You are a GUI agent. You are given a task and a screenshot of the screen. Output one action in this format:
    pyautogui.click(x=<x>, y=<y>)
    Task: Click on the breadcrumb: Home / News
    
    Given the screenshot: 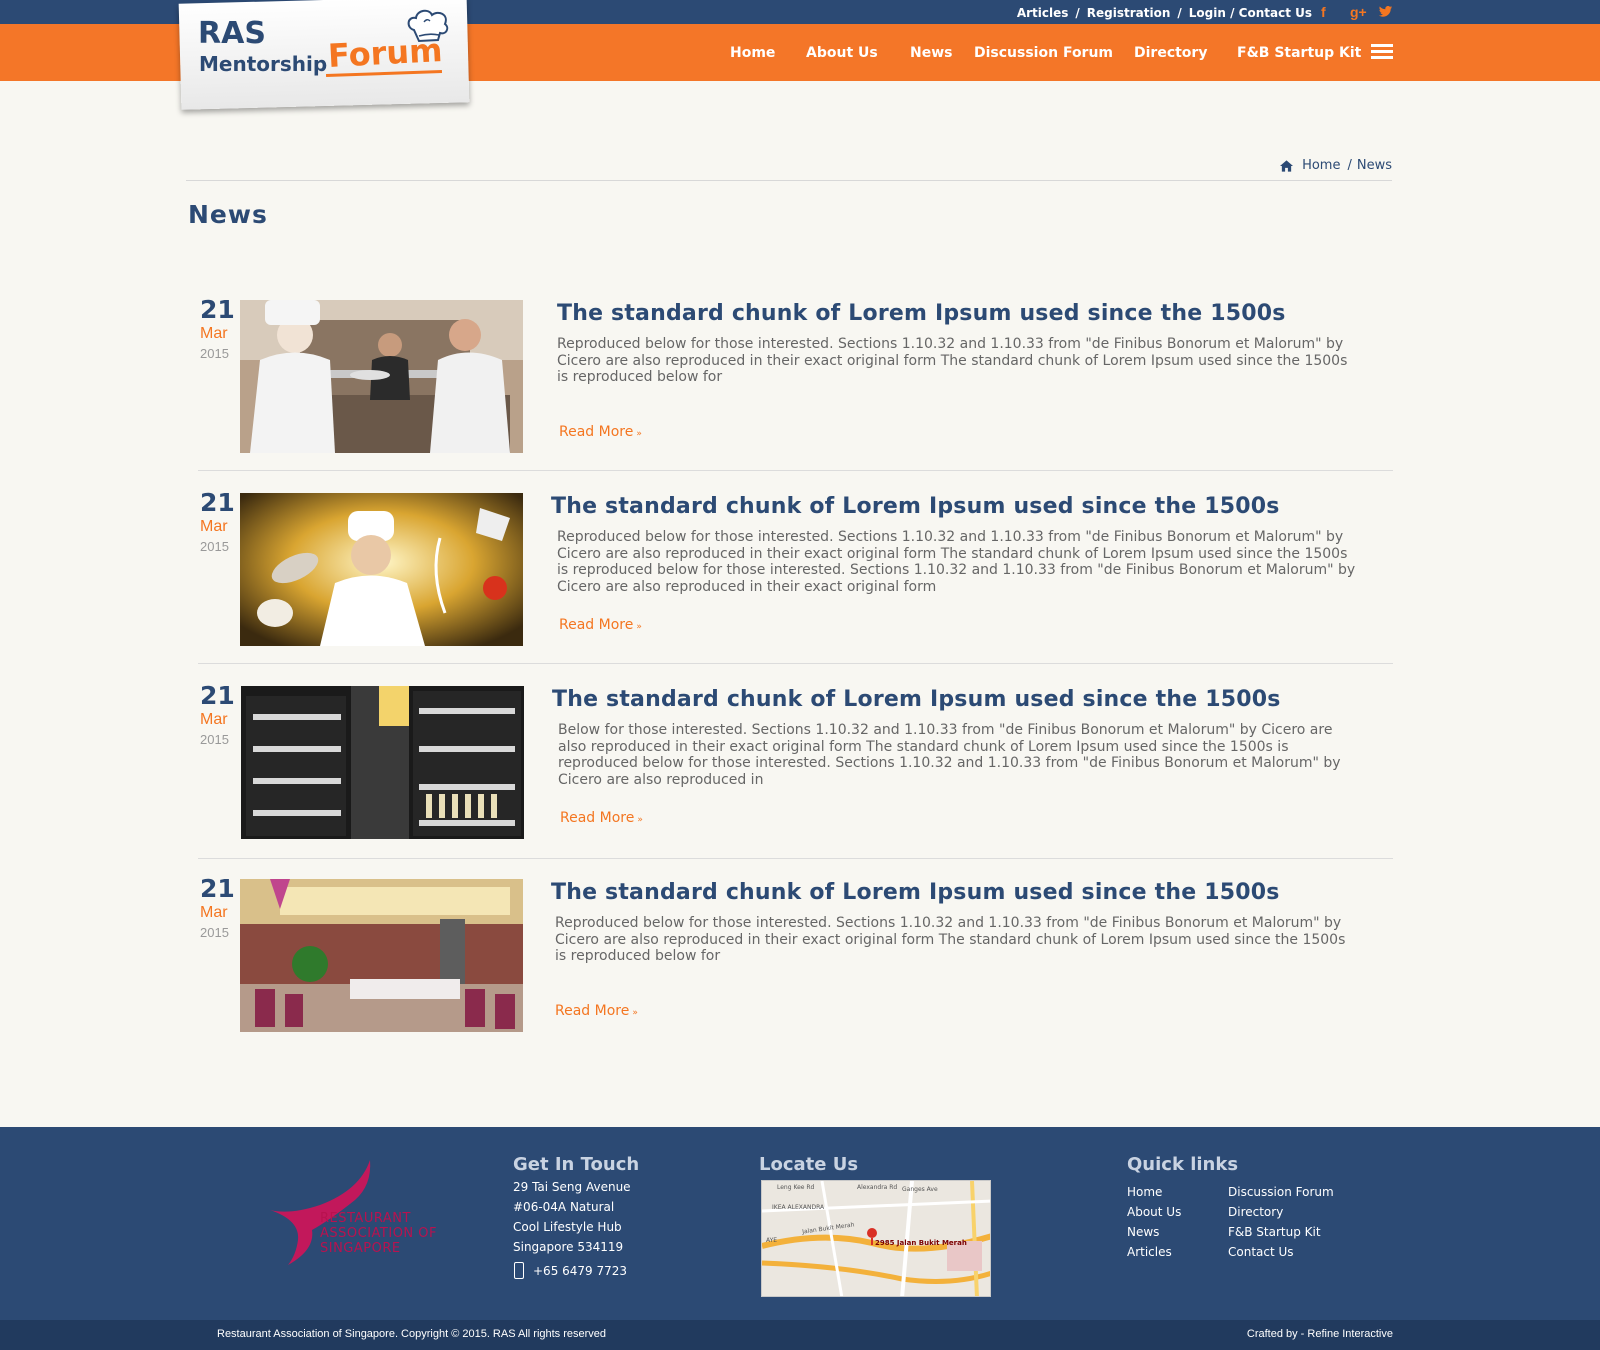 What is the action you would take?
    pyautogui.click(x=1336, y=165)
    